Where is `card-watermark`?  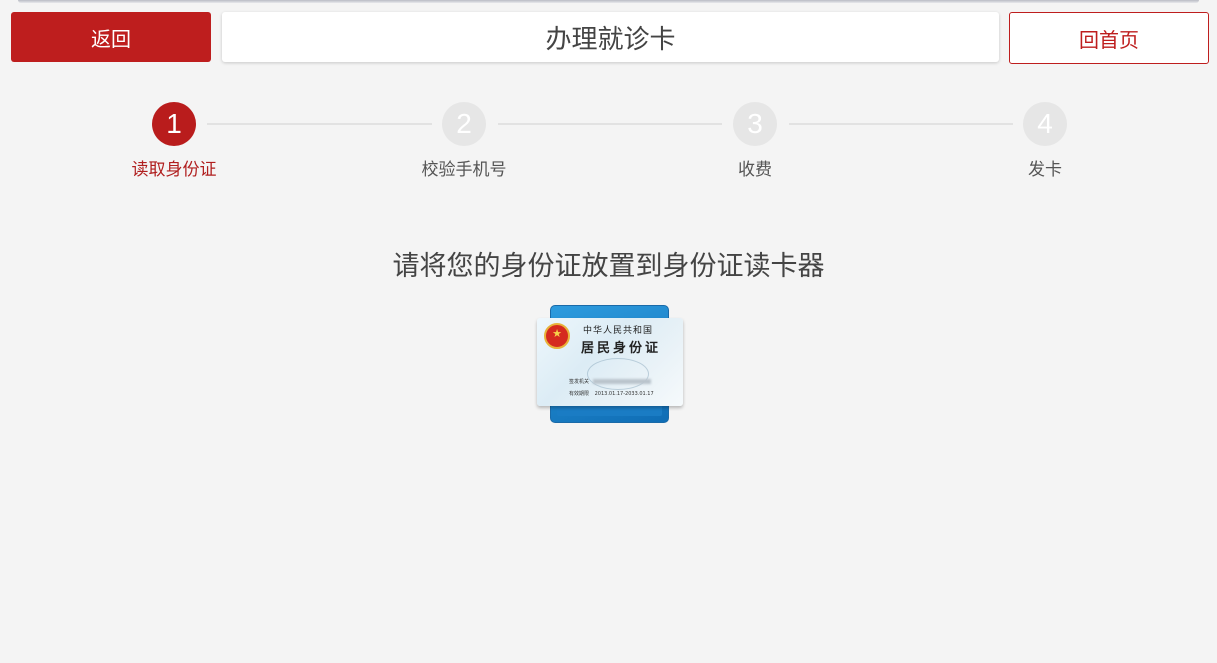 card-watermark is located at coordinates (618, 374).